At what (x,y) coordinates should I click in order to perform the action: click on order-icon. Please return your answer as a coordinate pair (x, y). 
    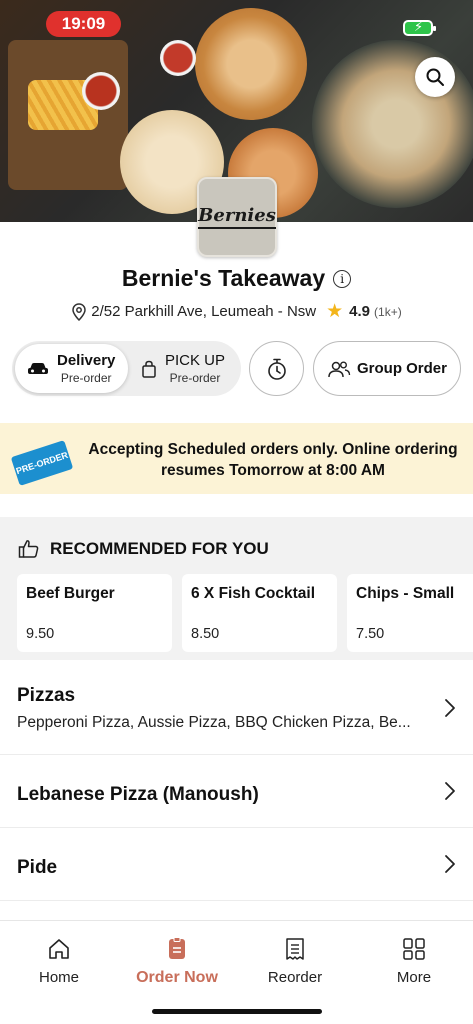
    Looking at the image, I should click on (177, 948).